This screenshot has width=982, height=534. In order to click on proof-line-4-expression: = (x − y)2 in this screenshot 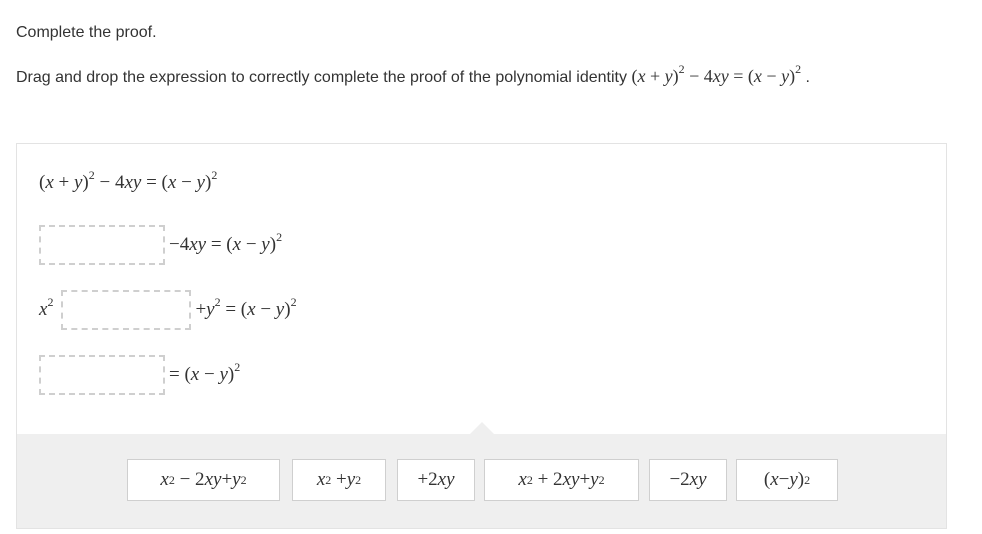, I will do `click(205, 372)`.